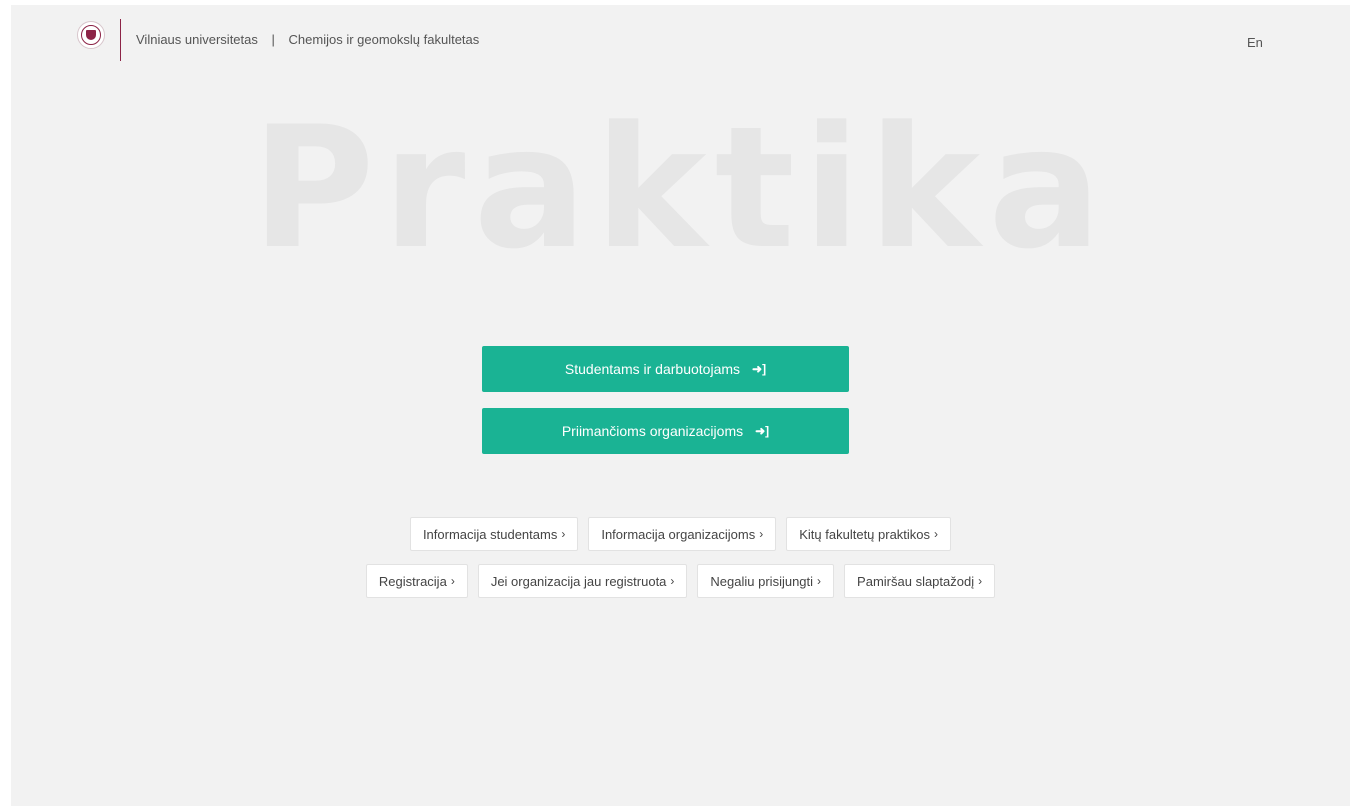 This screenshot has height=806, width=1350. What do you see at coordinates (652, 431) in the screenshot?
I see `organizations-login-label: Priimančioms organizacijoms` at bounding box center [652, 431].